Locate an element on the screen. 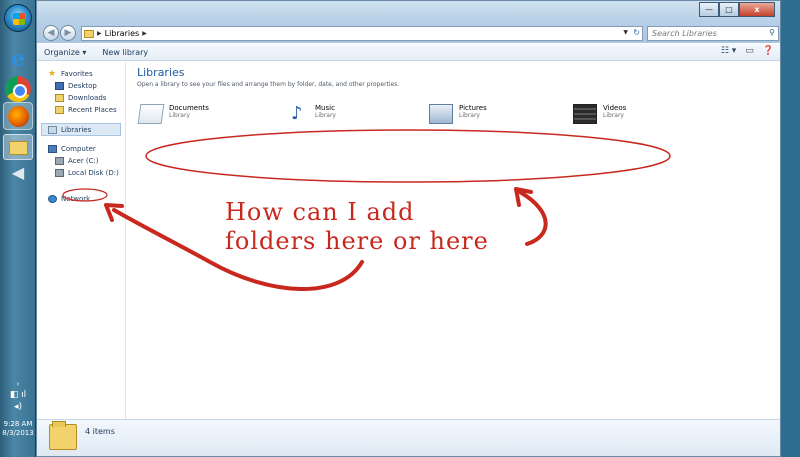 The image size is (800, 457). minimize-button: — is located at coordinates (709, 9).